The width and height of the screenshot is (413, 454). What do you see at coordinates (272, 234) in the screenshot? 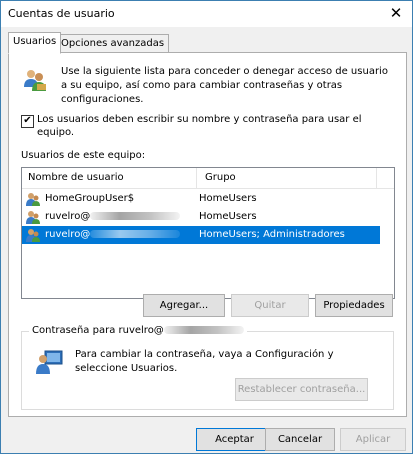
I see `row-group: HomeUsers; Administradores` at bounding box center [272, 234].